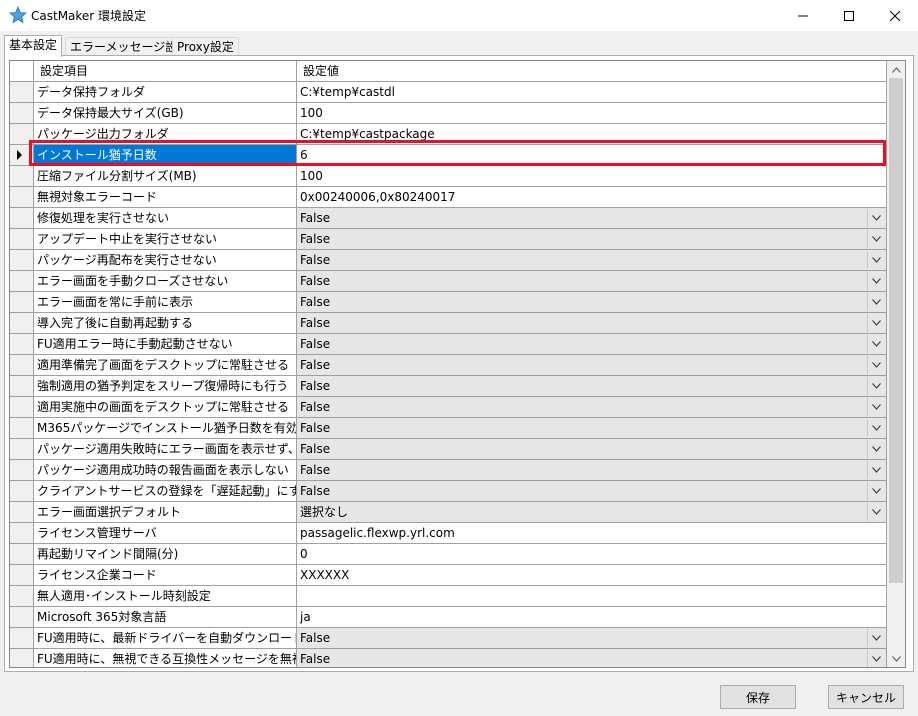 This screenshot has height=716, width=918. I want to click on table-row: FU適用時に、無視できる互換性メッセージを無視するFalse, so click(448, 658).